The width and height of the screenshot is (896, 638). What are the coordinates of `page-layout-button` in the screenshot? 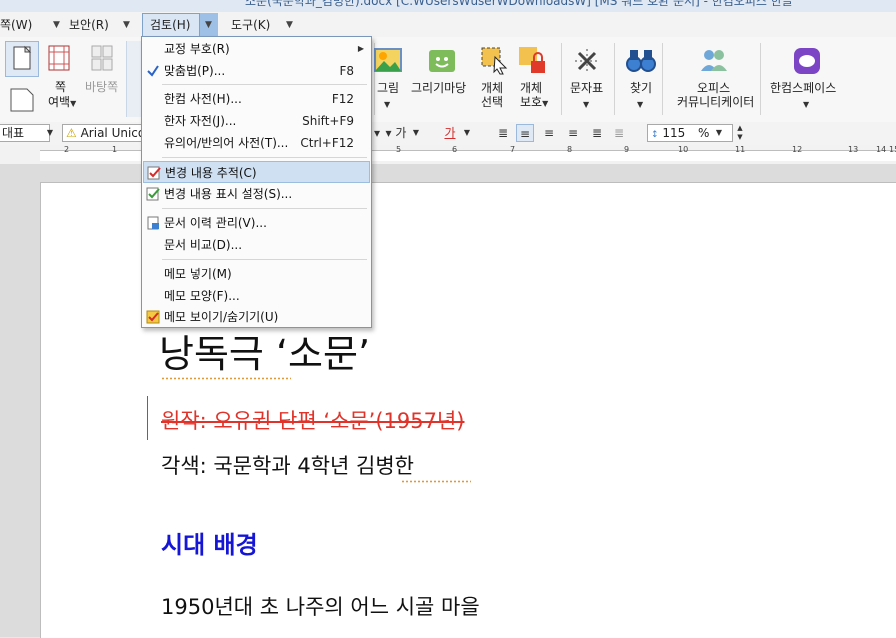 It's located at (22, 59).